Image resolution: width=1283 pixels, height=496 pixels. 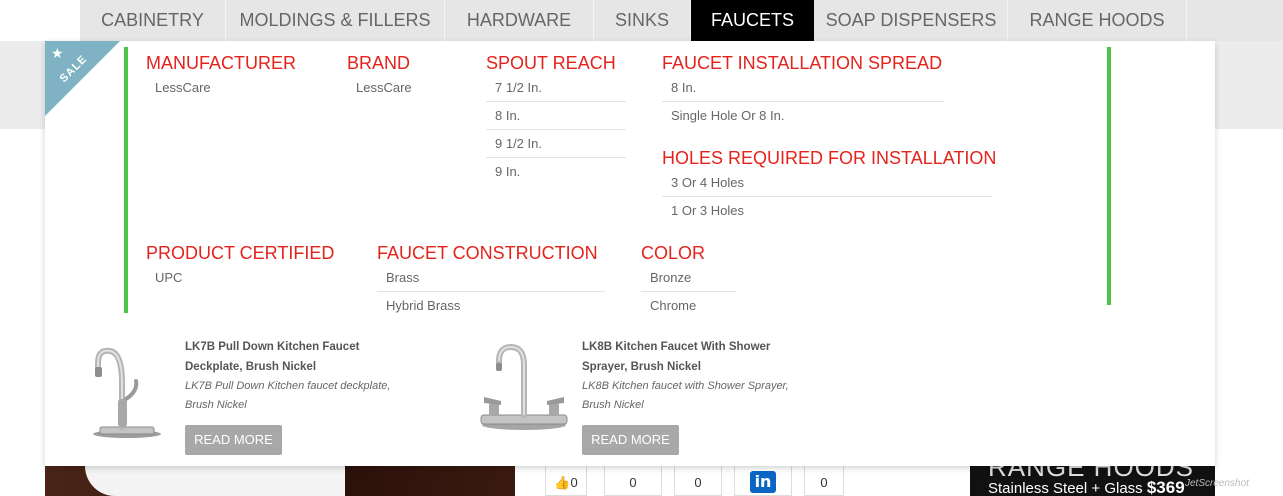 What do you see at coordinates (1097, 20) in the screenshot?
I see `nav-tab-range-hoods: RANGE HOODS` at bounding box center [1097, 20].